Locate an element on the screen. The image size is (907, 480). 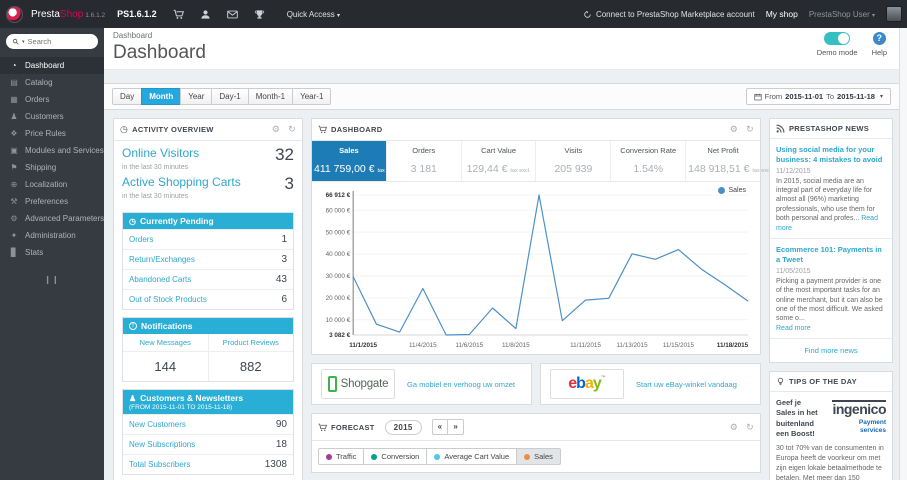
sidebar-item-localization: ⊕ Localization is located at coordinates (52, 184).